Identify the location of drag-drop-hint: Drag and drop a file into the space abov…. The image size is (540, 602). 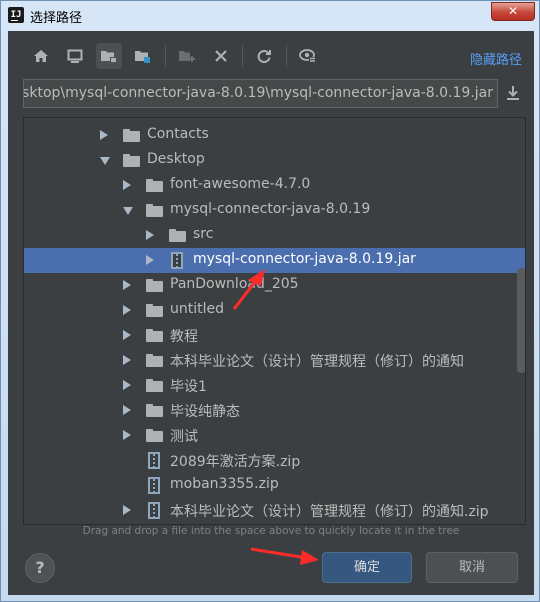
(271, 531).